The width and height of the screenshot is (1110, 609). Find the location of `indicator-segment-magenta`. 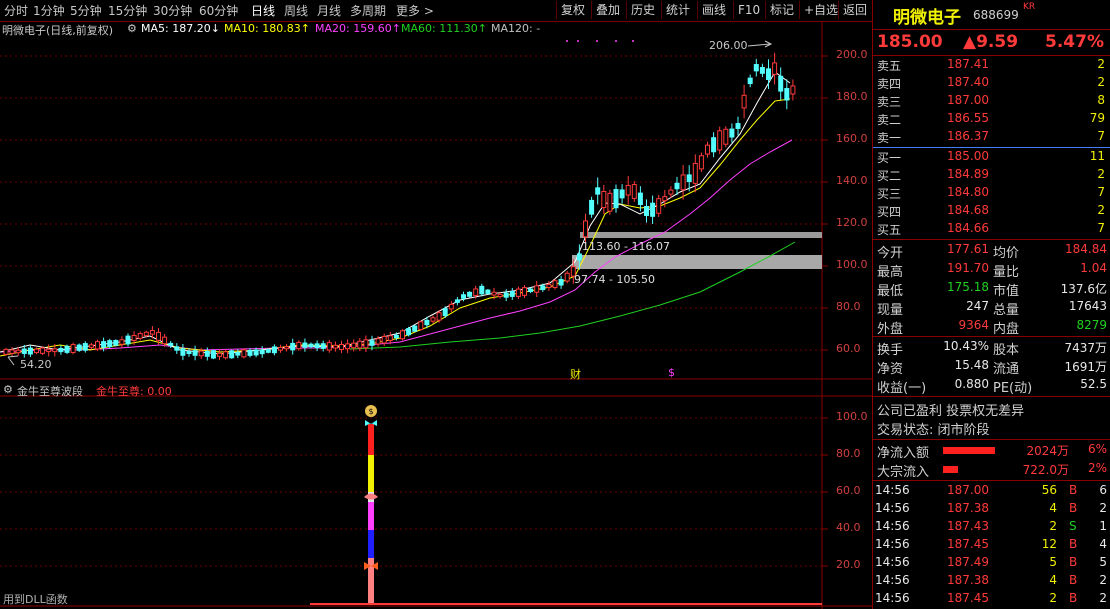

indicator-segment-magenta is located at coordinates (371, 516).